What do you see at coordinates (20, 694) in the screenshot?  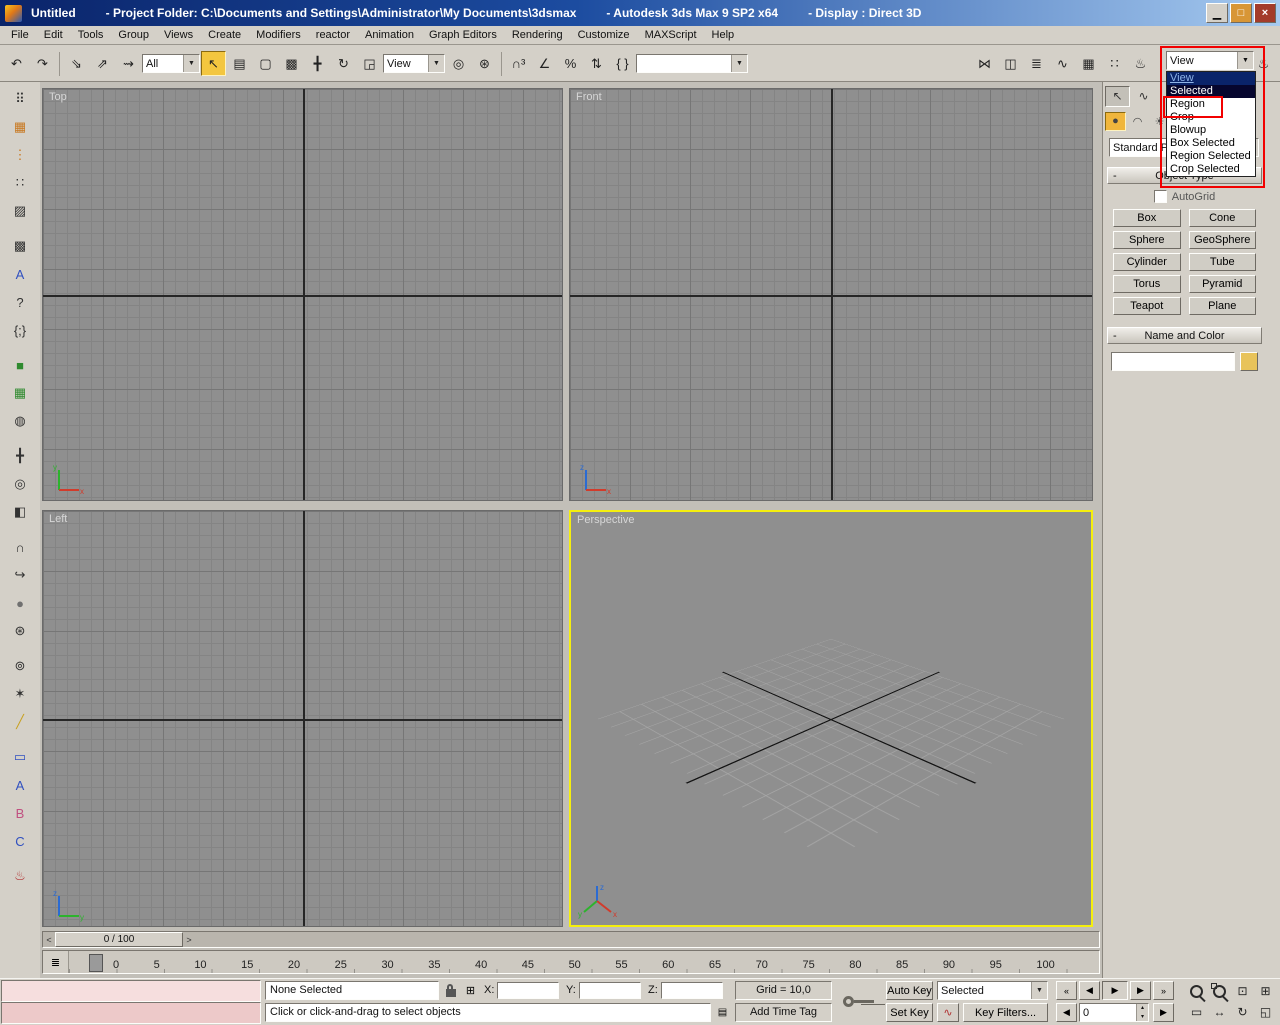 I see `reactor-fracture-button: ✶` at bounding box center [20, 694].